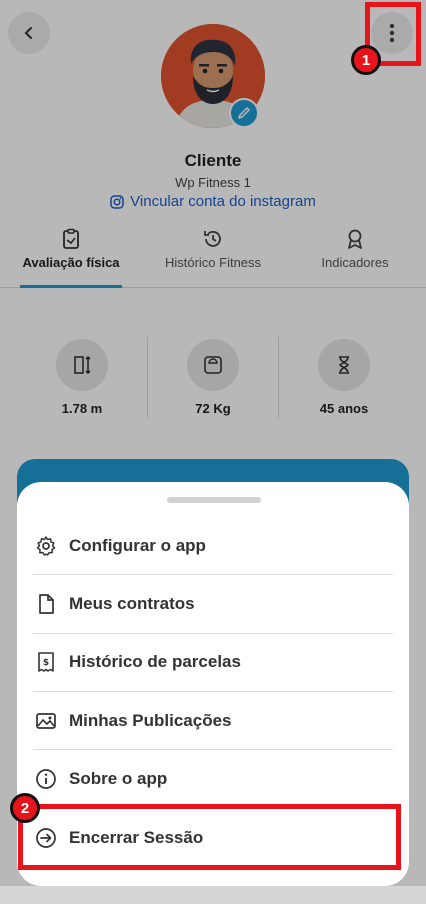  What do you see at coordinates (366, 60) in the screenshot?
I see `step-marker-1: 1` at bounding box center [366, 60].